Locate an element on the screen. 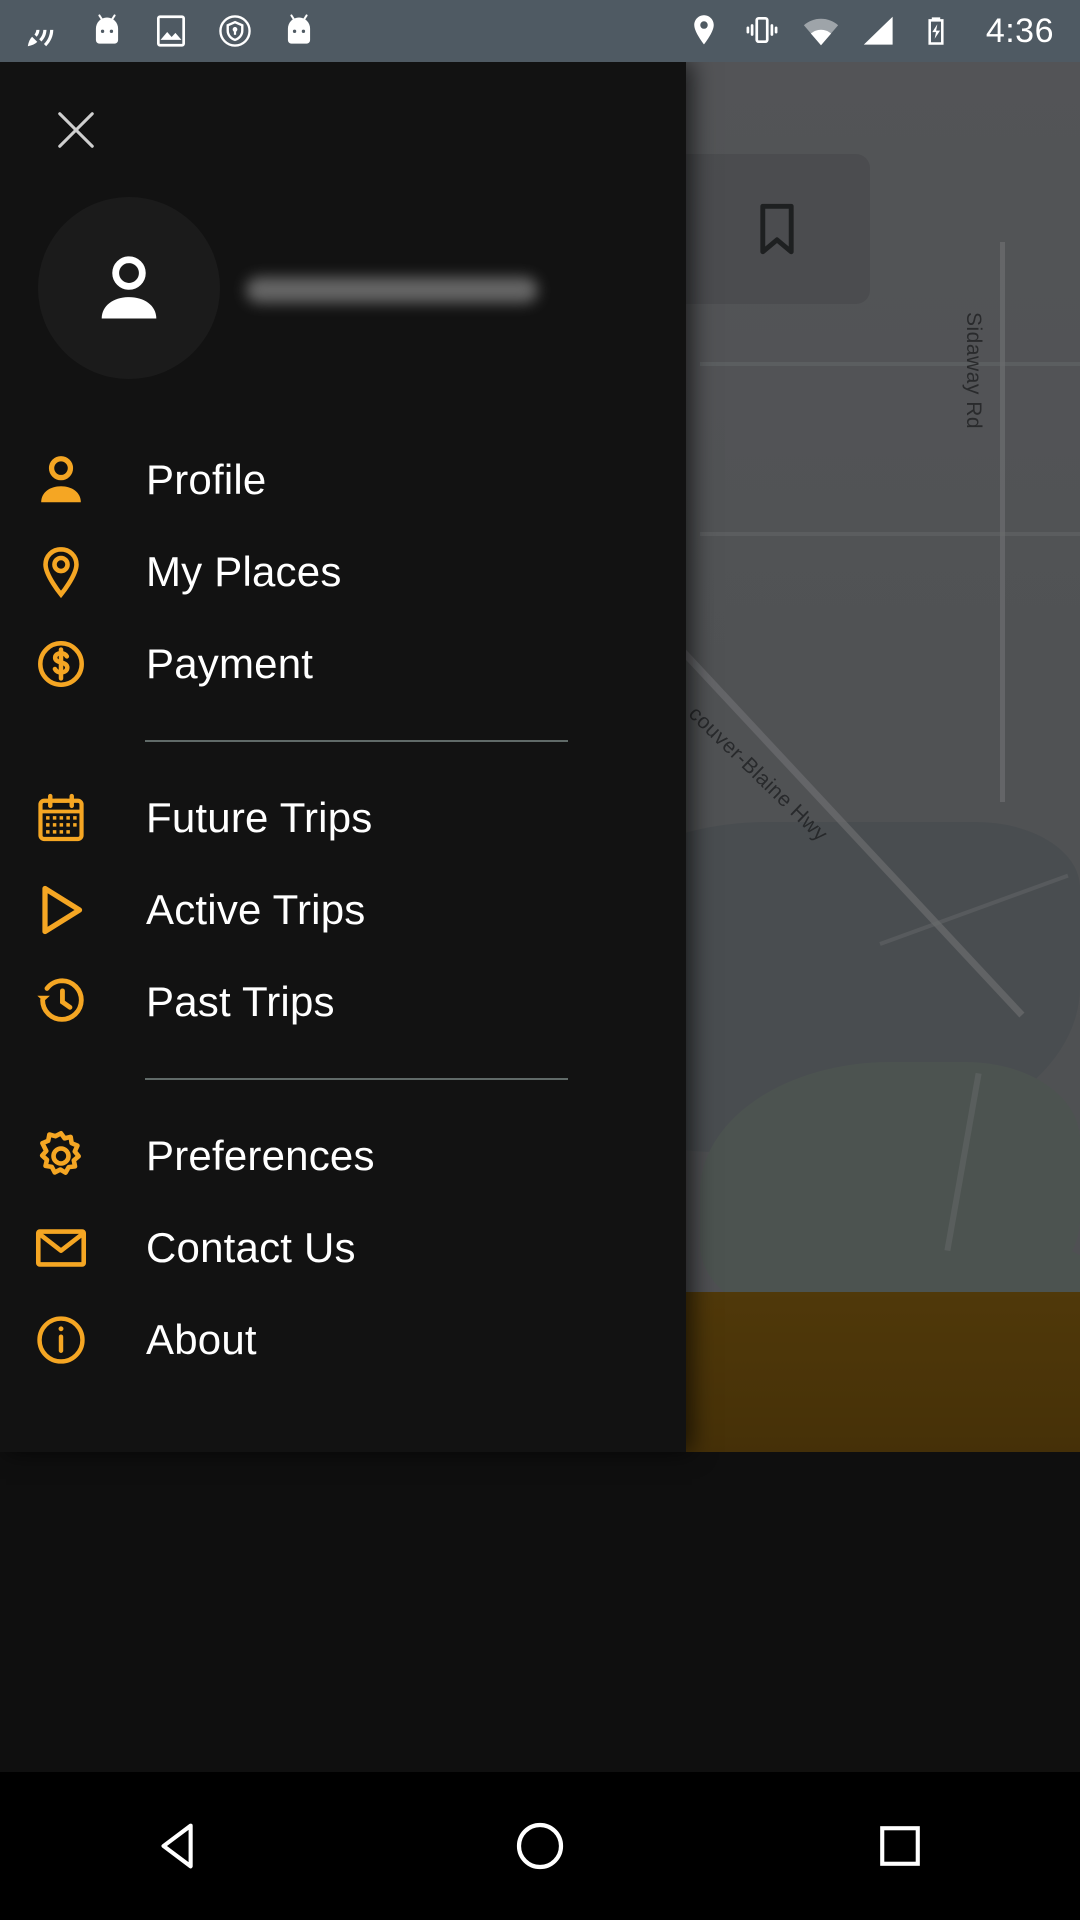  home-circle-icon is located at coordinates (540, 1846).